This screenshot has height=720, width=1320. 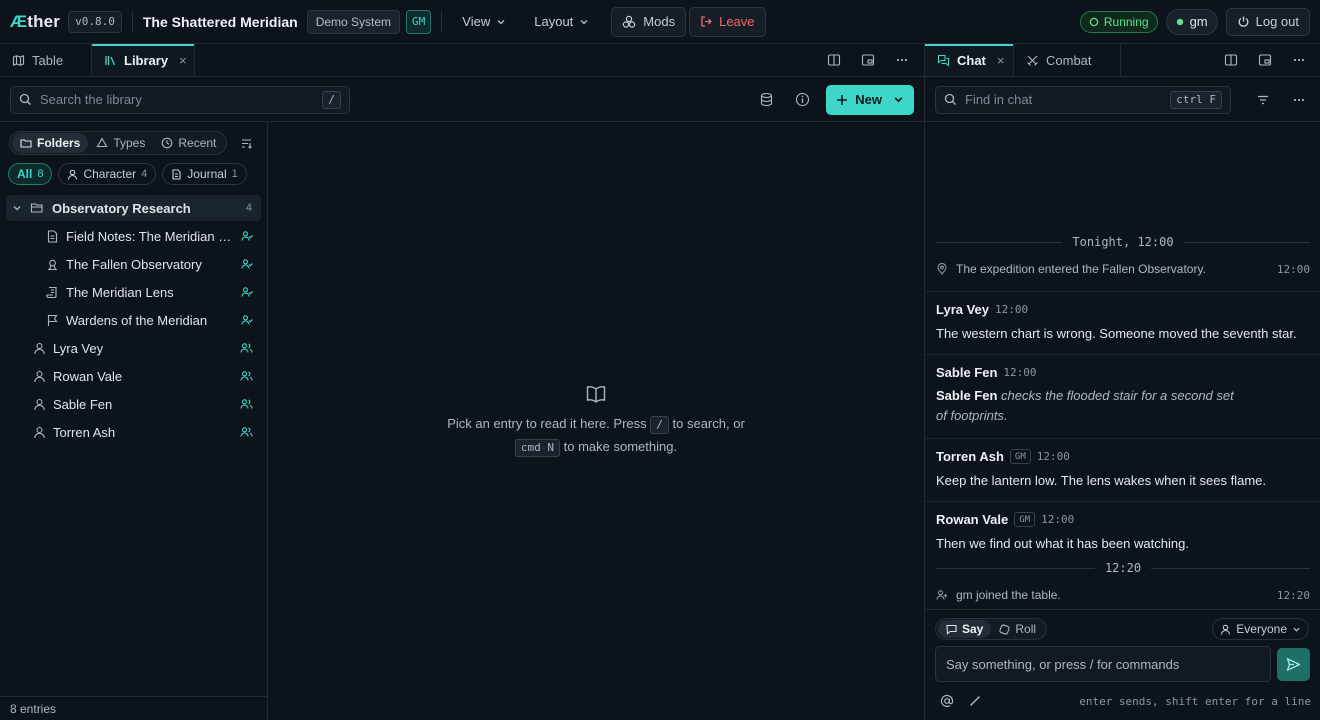 I want to click on chat-toolbar: ctrl F, so click(x=1122, y=100).